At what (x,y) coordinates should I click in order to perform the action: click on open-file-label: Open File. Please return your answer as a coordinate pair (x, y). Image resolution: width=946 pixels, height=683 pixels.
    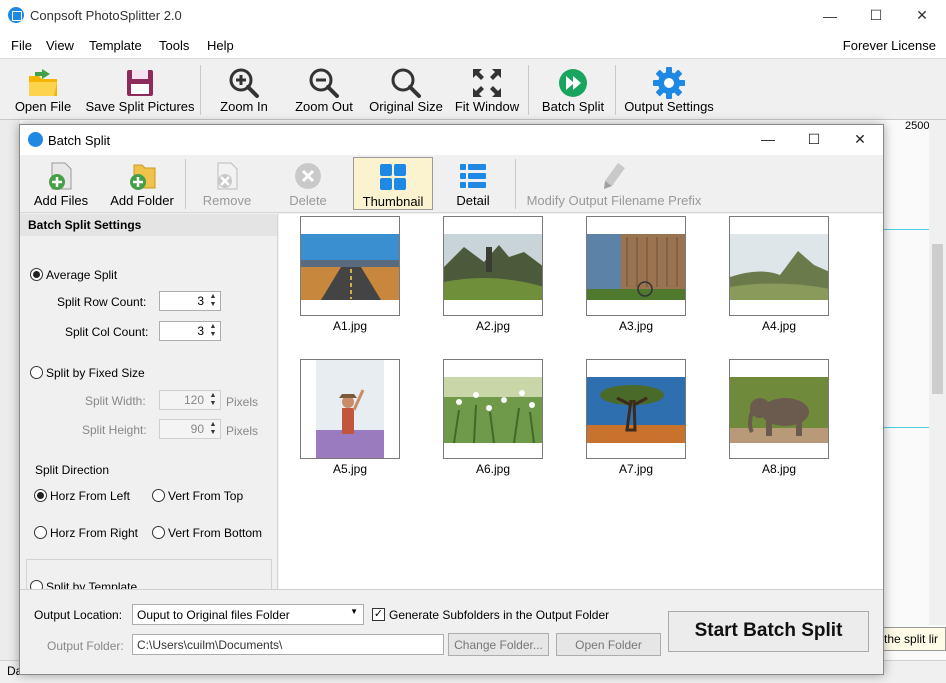
    Looking at the image, I should click on (43, 106).